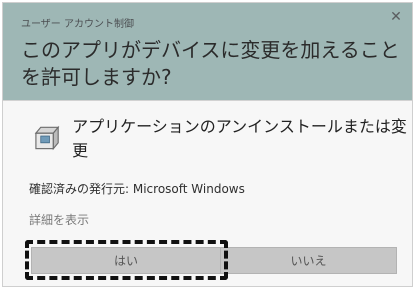 This screenshot has height=289, width=417. Describe the element at coordinates (47, 138) in the screenshot. I see `uninstall-box-icon` at that location.